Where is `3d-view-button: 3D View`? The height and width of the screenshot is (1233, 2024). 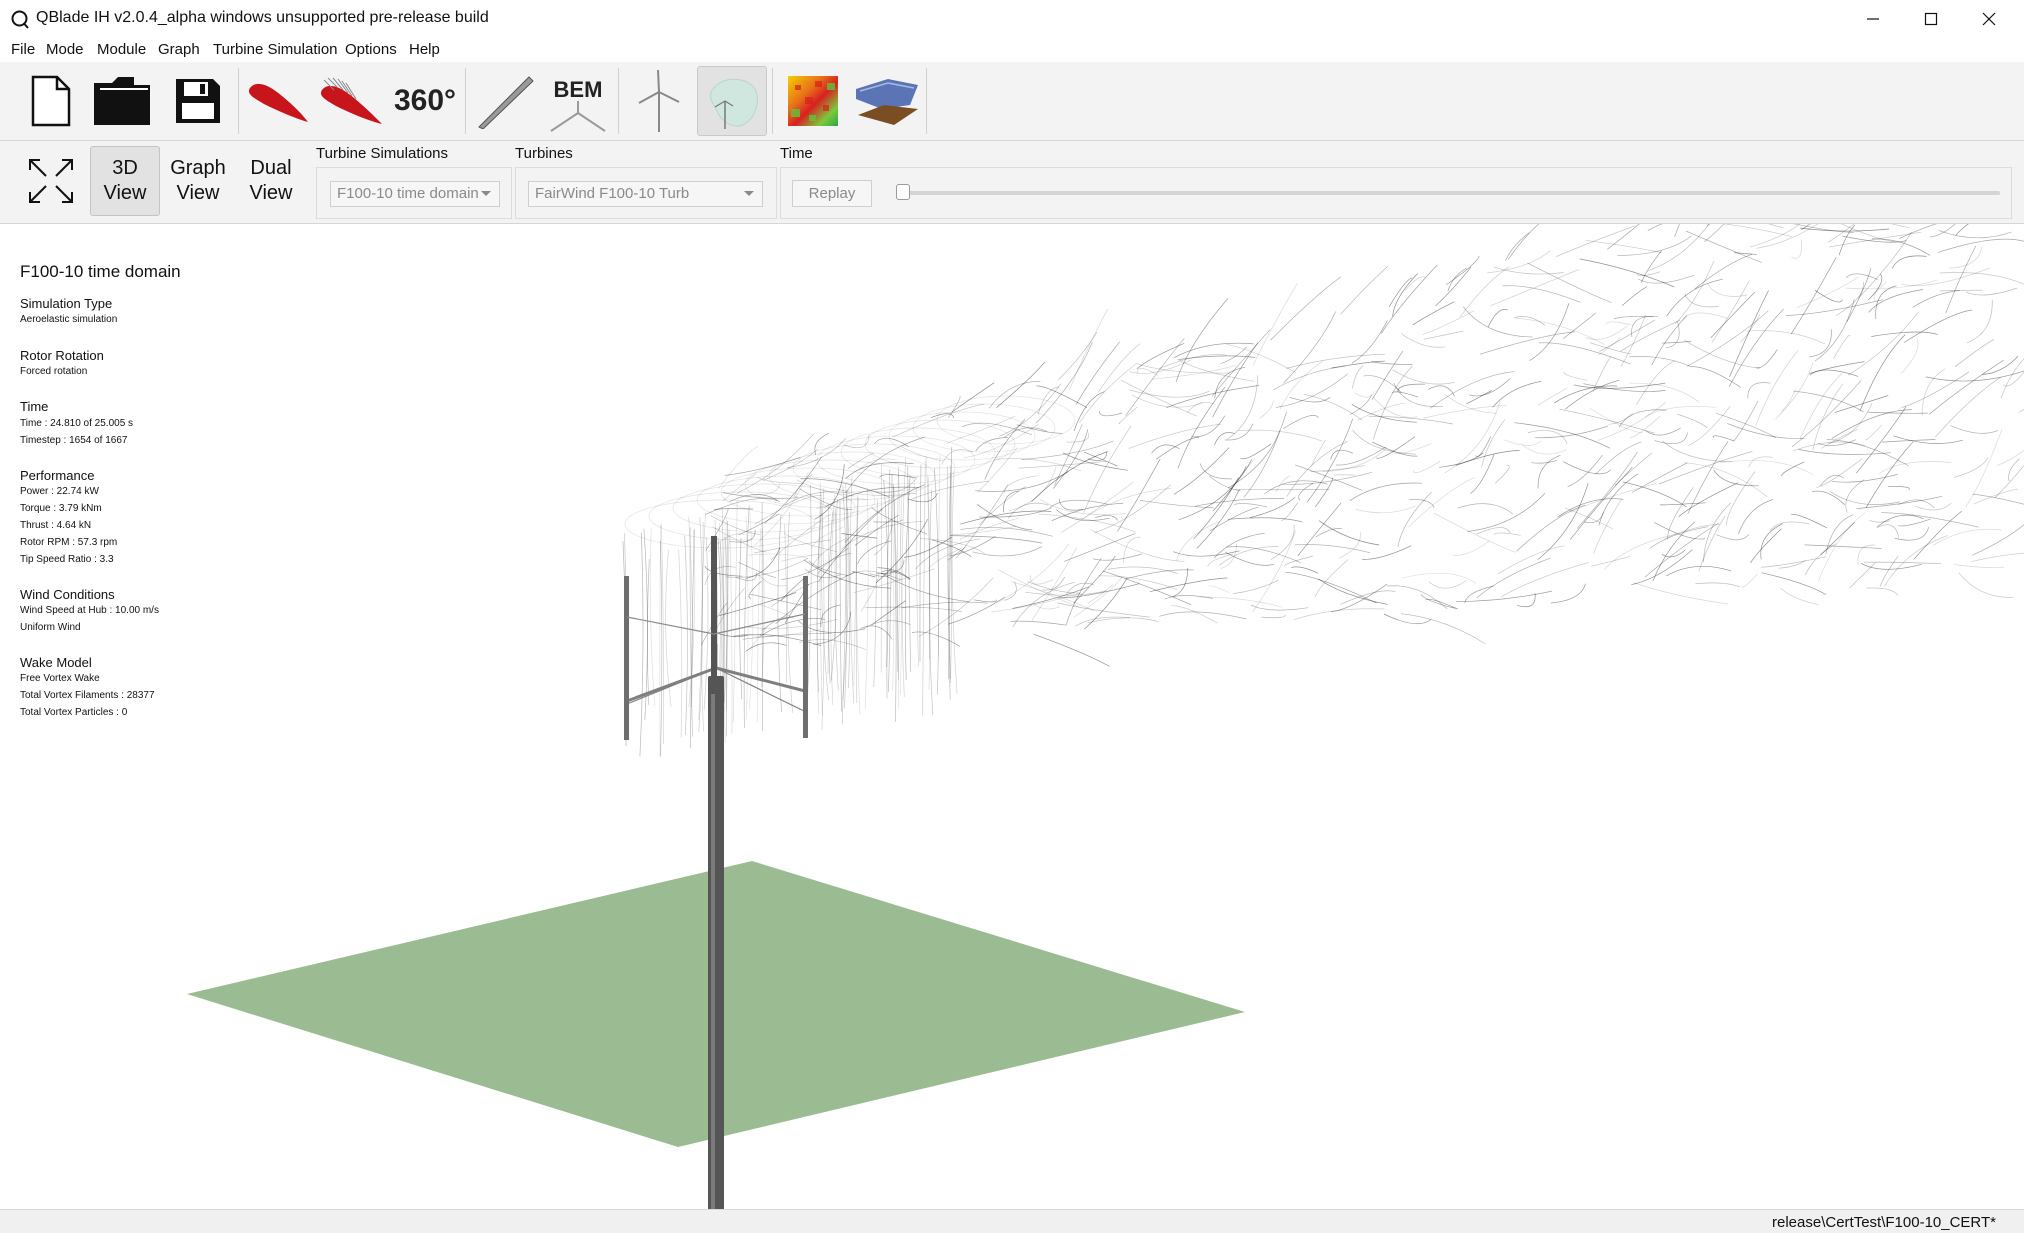
3d-view-button: 3D View is located at coordinates (125, 181).